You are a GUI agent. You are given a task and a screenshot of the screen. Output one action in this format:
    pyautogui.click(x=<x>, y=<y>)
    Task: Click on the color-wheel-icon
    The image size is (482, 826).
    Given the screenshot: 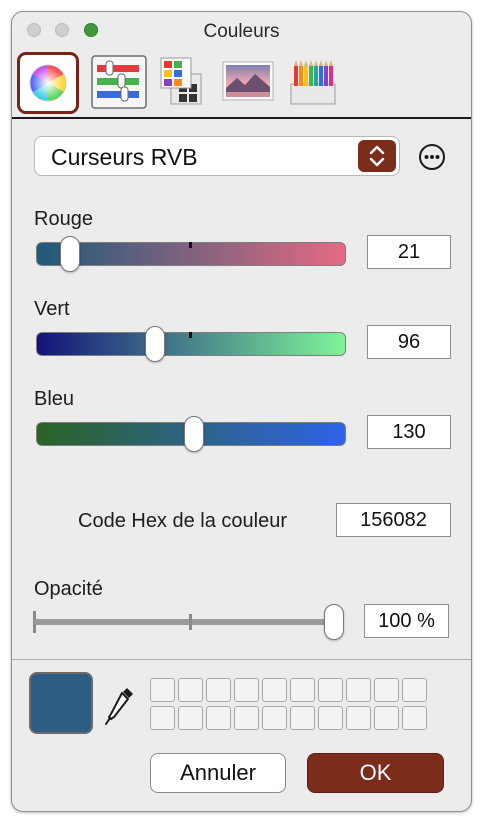 What is the action you would take?
    pyautogui.click(x=48, y=83)
    